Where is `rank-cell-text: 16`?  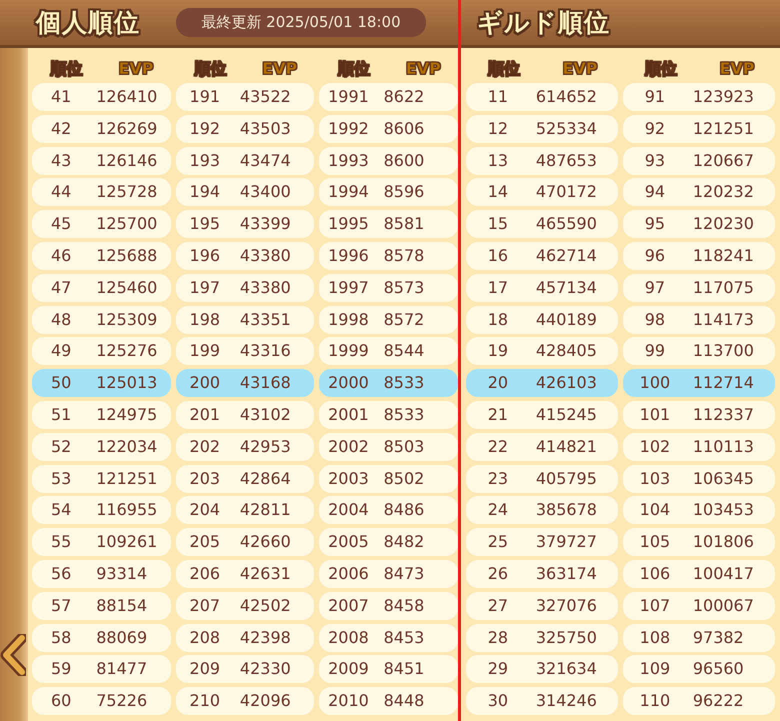
rank-cell-text: 16 is located at coordinates (498, 255).